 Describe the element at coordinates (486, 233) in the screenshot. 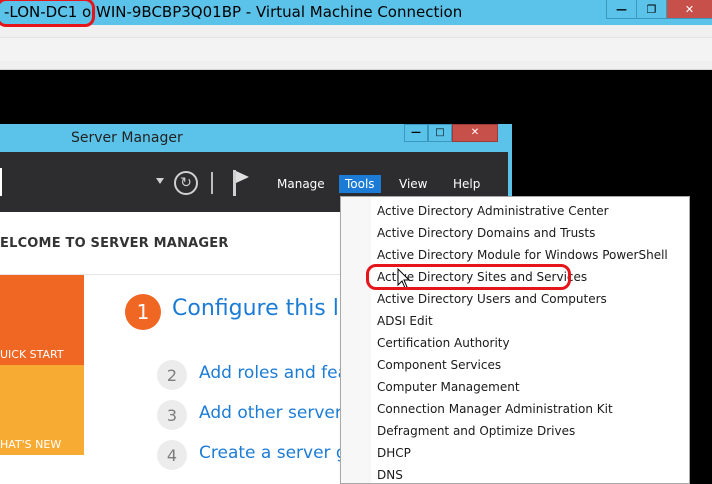

I see `menu-item-ad-domains-trusts: Active Directory Domains and Trusts` at that location.